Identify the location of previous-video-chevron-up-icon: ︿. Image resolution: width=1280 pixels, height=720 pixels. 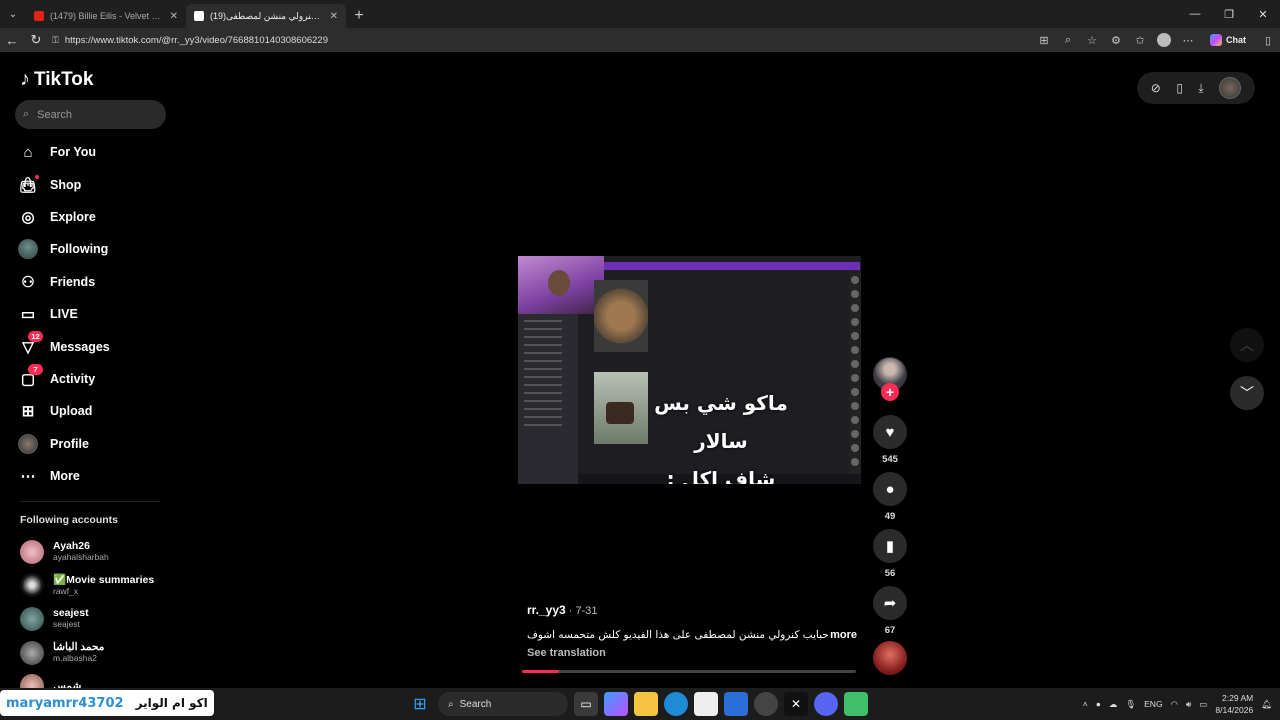
(1247, 345).